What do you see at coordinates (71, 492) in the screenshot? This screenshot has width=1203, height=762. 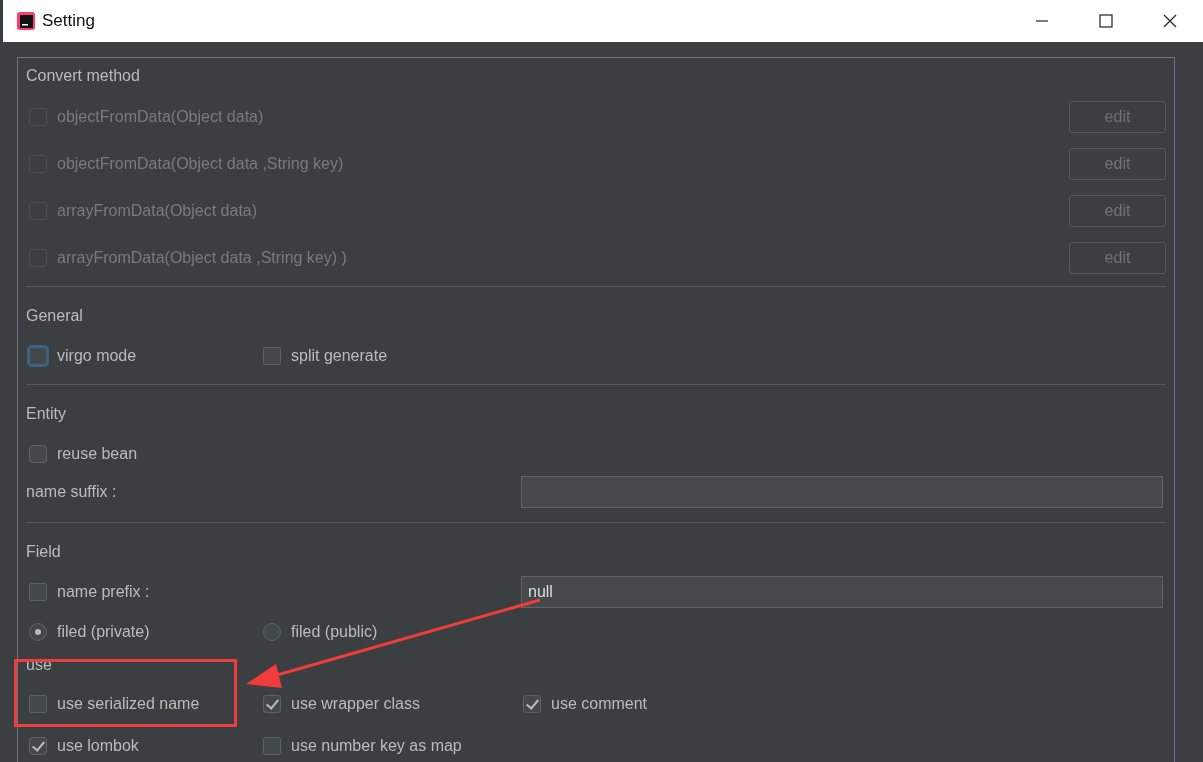 I see `field-label: name suffix :` at bounding box center [71, 492].